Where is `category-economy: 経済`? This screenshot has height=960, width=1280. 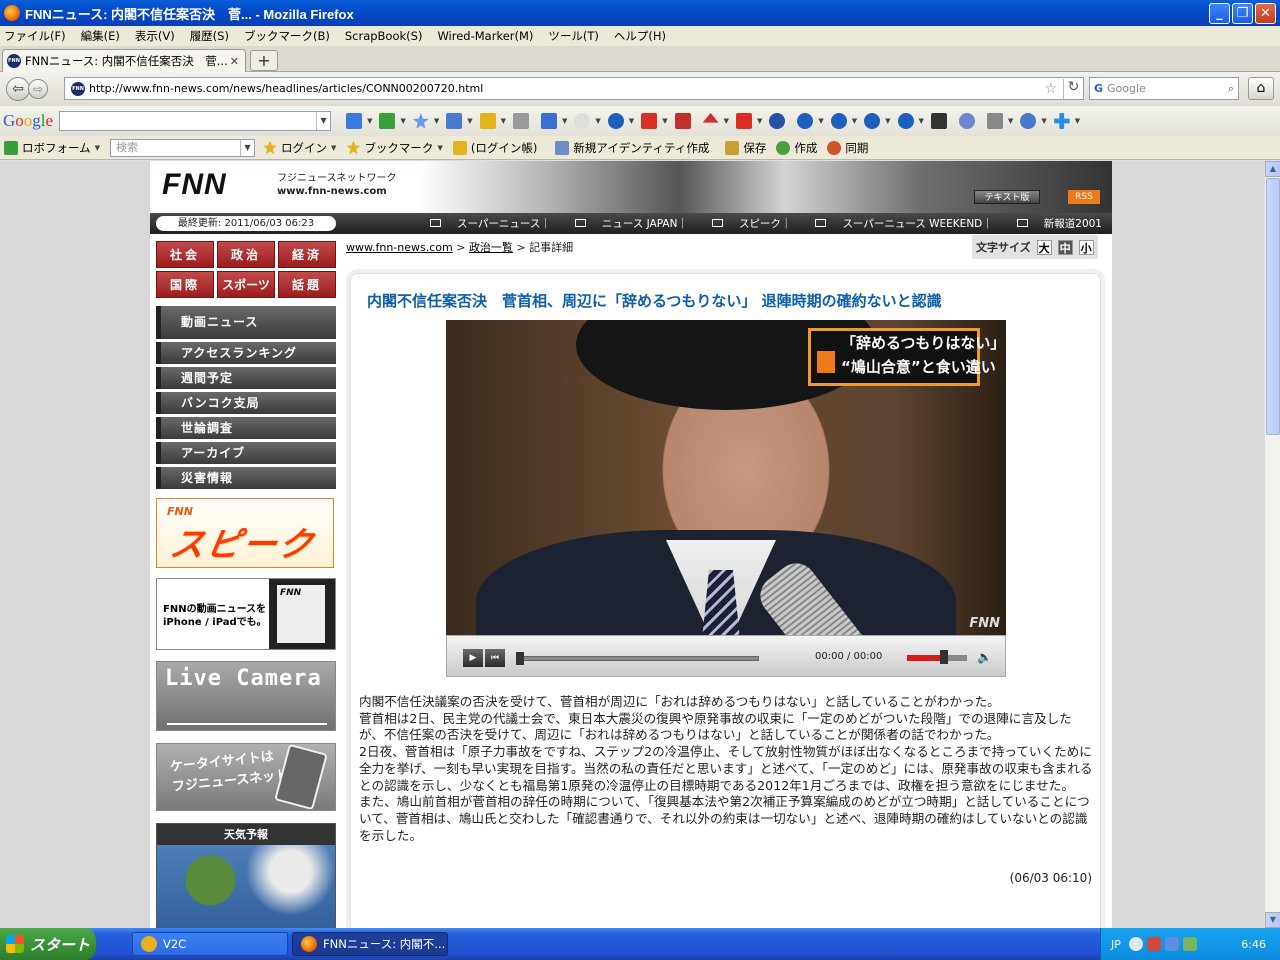
category-economy: 経済 is located at coordinates (307, 254).